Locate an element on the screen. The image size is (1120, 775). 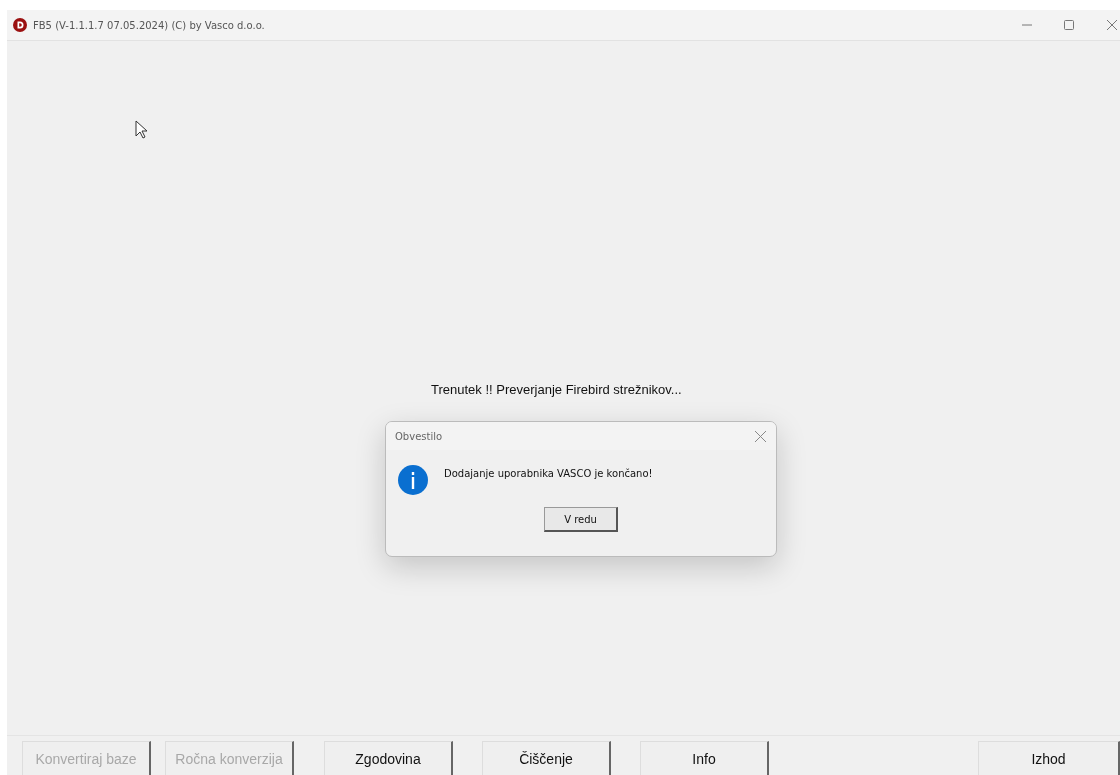
dialog-title: Obvestilo is located at coordinates (419, 436).